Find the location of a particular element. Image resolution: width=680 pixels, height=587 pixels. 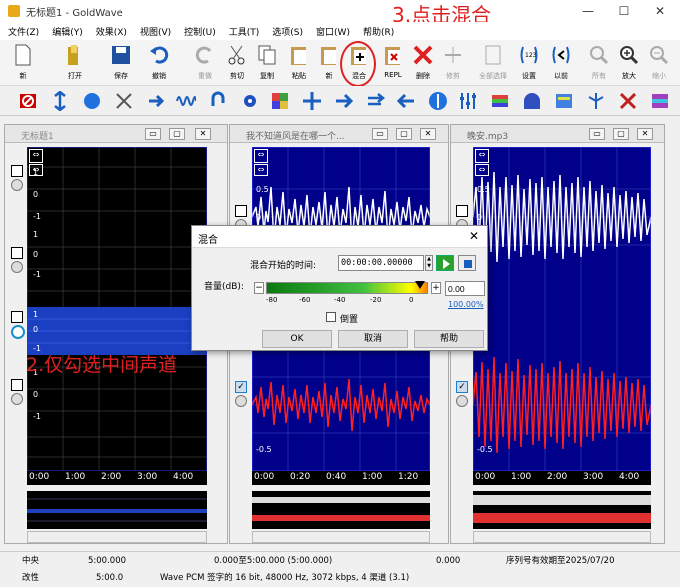

sw1-overview is located at coordinates (117, 510).